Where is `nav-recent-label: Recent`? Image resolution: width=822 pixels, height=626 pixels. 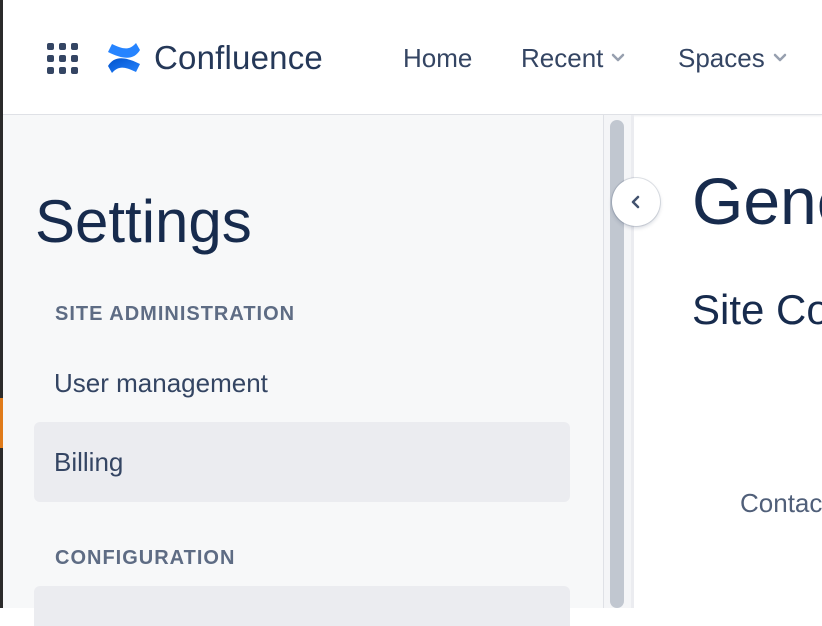
nav-recent-label: Recent is located at coordinates (562, 57).